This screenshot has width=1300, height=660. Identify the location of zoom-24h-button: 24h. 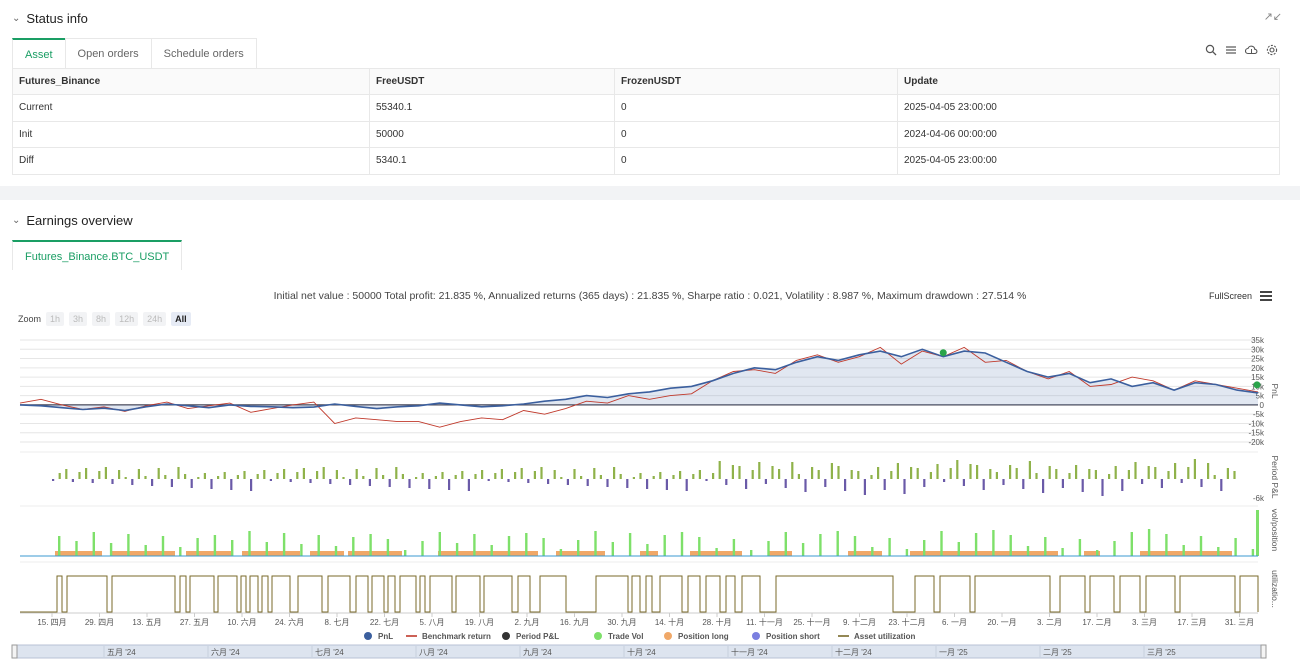
(155, 319).